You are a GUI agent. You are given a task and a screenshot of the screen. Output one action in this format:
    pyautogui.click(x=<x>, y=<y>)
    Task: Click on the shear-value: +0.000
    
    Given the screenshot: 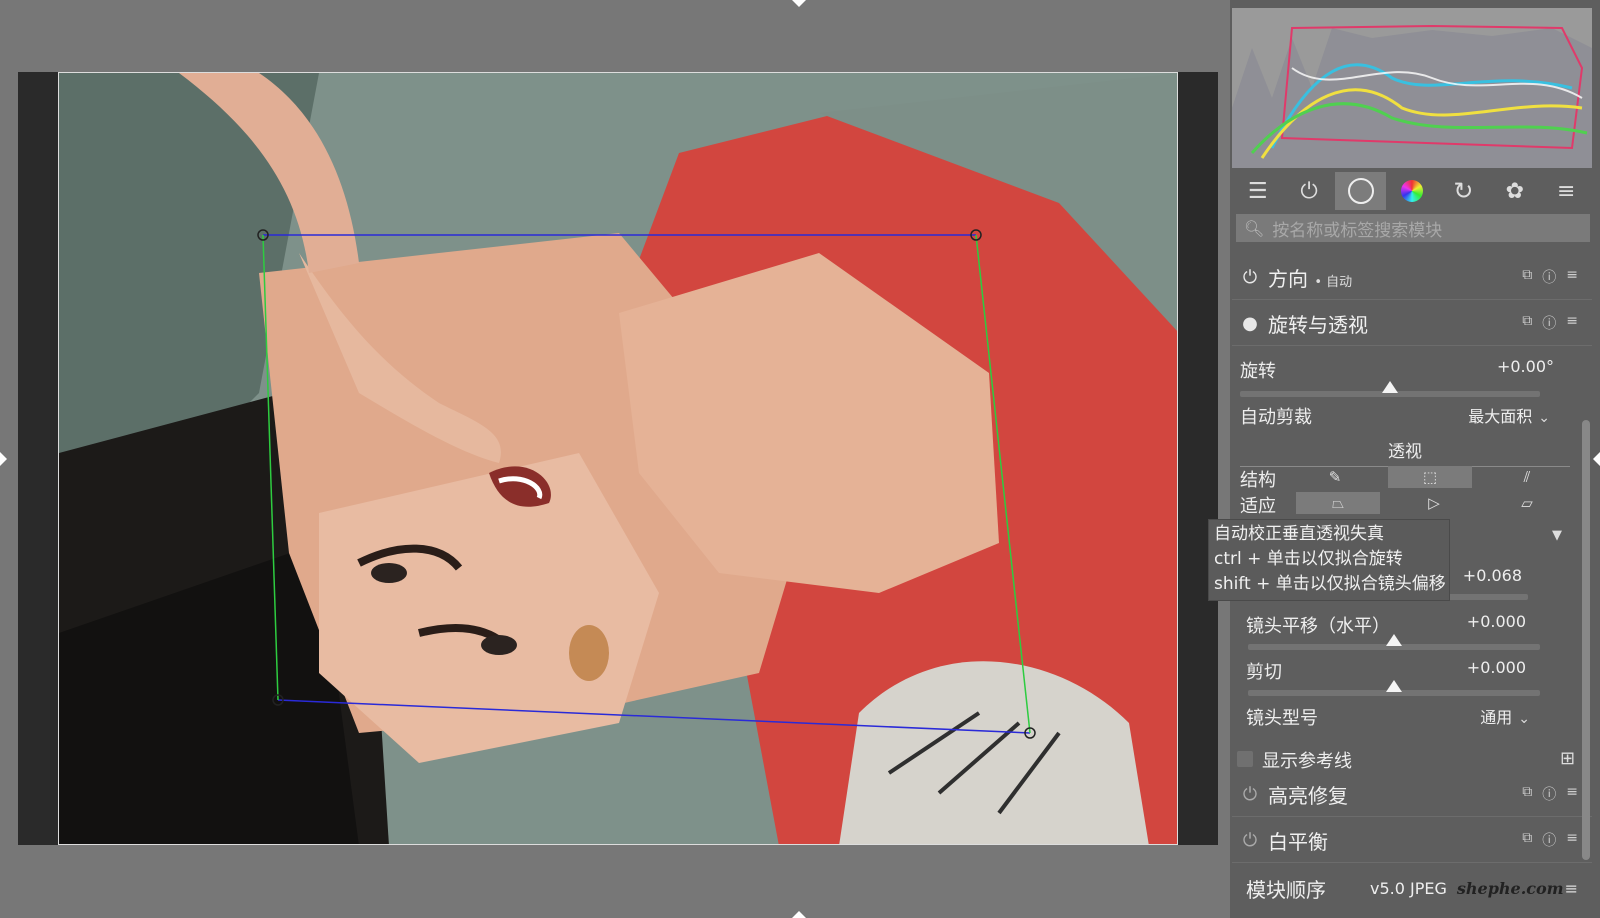 What is the action you would take?
    pyautogui.click(x=1496, y=667)
    